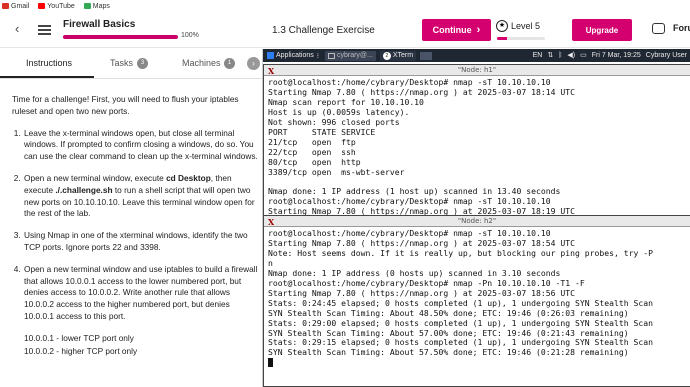 Image resolution: width=690 pixels, height=387 pixels. What do you see at coordinates (47, 77) in the screenshot?
I see `active-tab-indicator` at bounding box center [47, 77].